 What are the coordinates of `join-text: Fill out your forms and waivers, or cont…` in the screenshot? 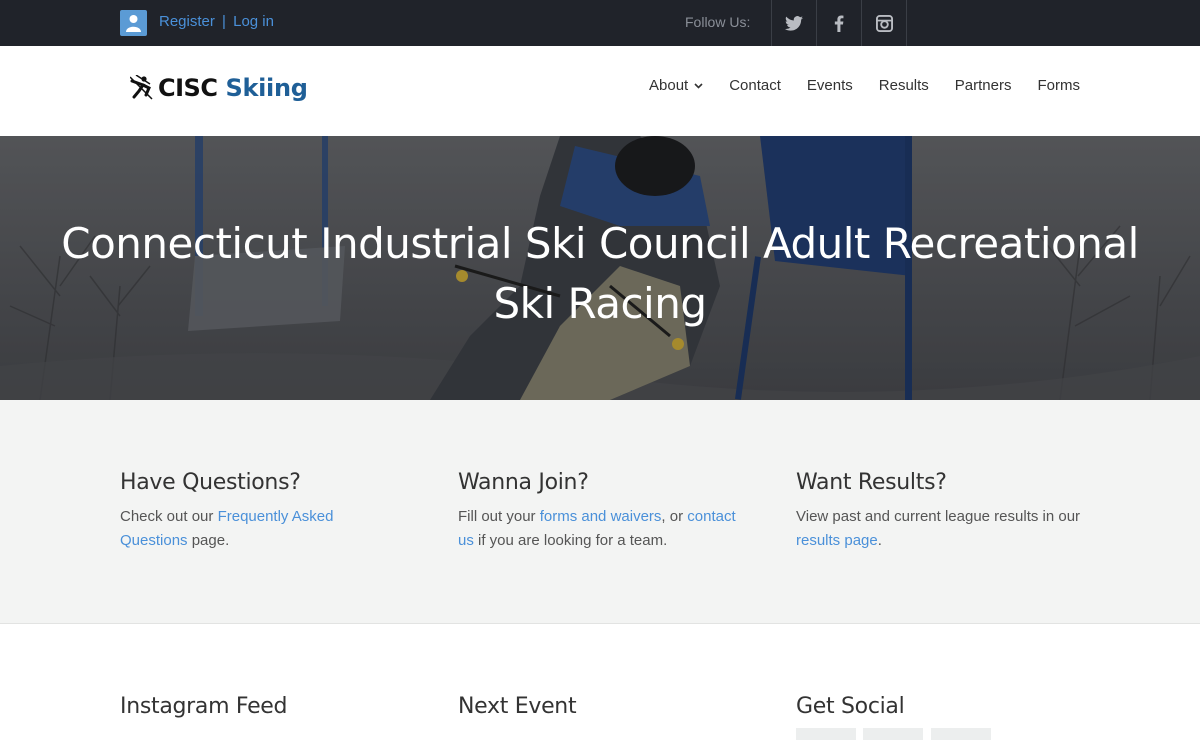 It's located at (600, 529).